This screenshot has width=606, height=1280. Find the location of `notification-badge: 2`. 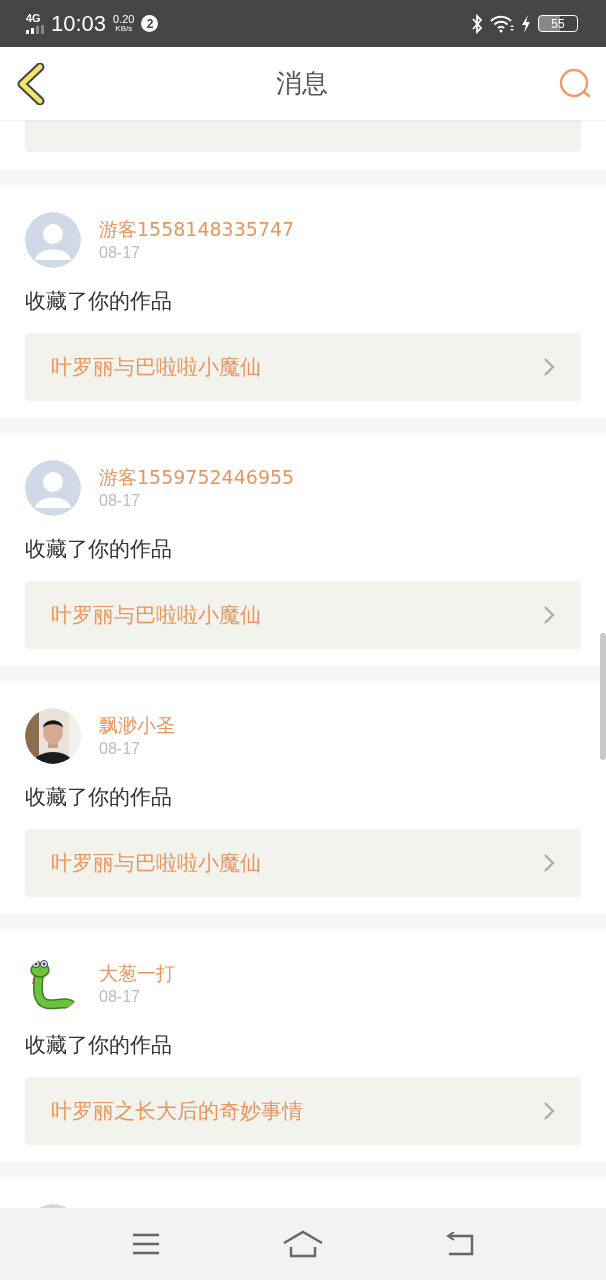

notification-badge: 2 is located at coordinates (150, 23).